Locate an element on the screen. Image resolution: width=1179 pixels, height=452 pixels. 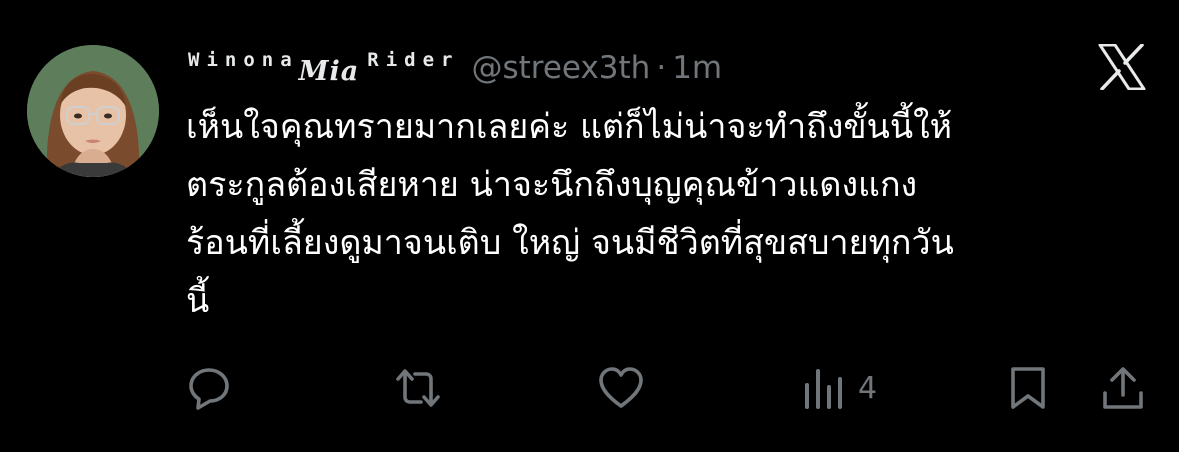
views-button: 4 is located at coordinates (840, 388).